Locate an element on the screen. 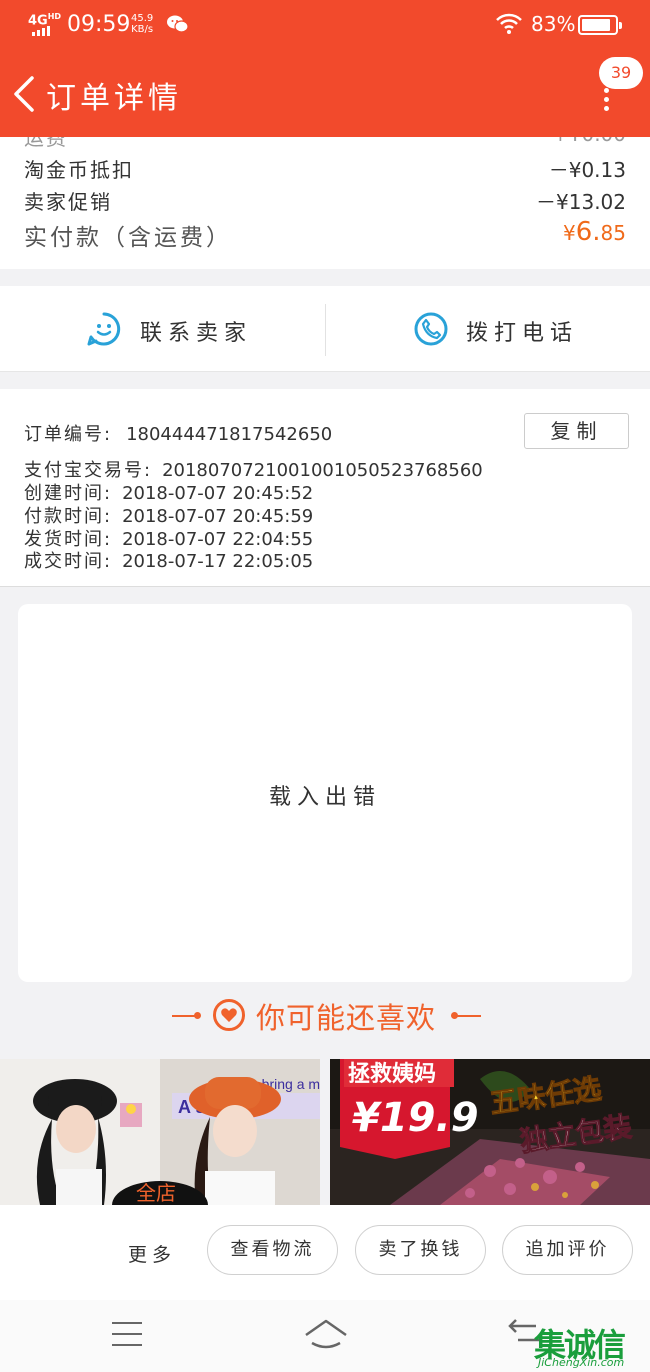  more-button: 更多 is located at coordinates (152, 1253).